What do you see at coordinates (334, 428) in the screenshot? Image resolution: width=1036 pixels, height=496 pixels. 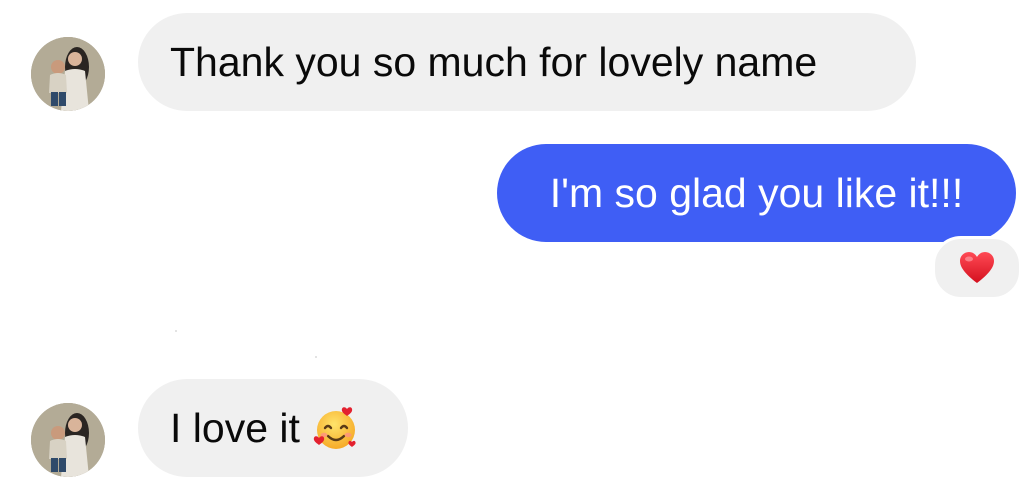 I see `smiling-face-with-hearts-icon` at bounding box center [334, 428].